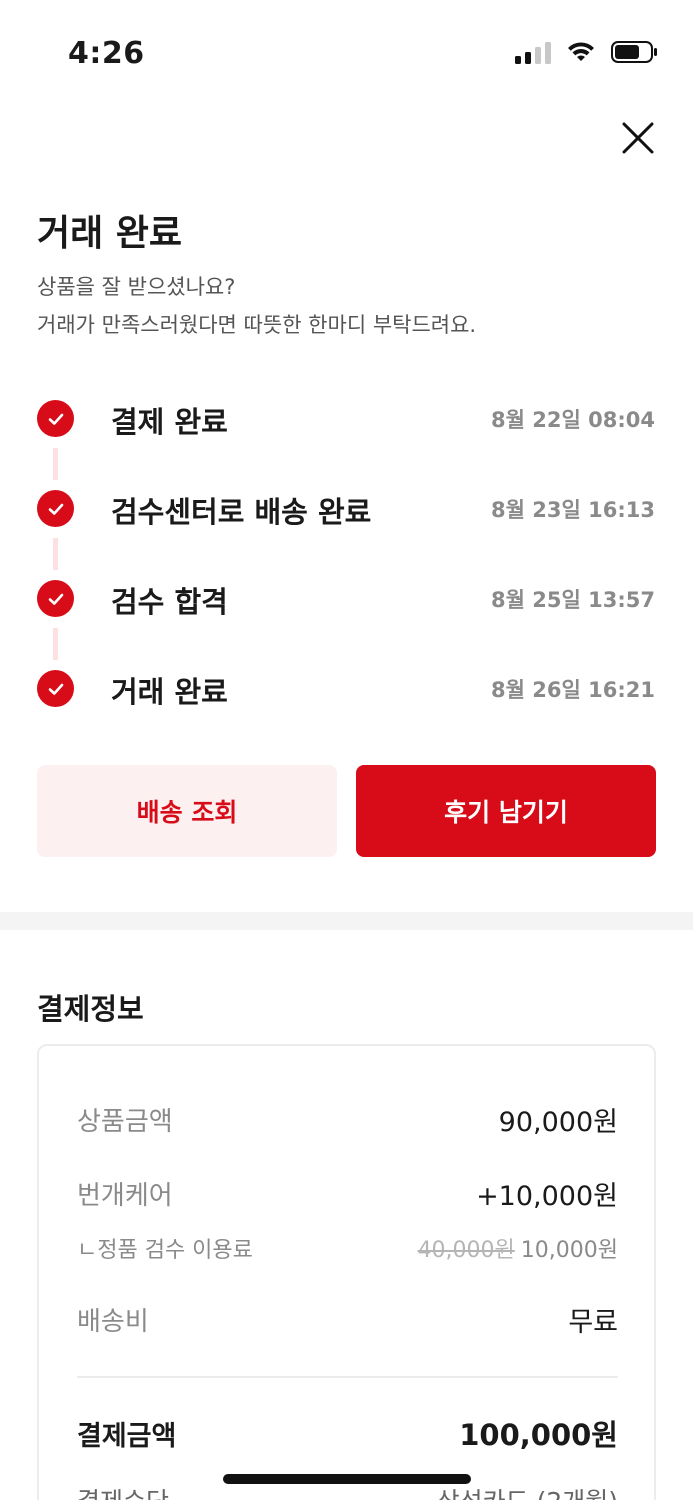 This screenshot has width=693, height=1500. What do you see at coordinates (347, 1119) in the screenshot?
I see `payment-row-product-price: 상품금액 90,000원` at bounding box center [347, 1119].